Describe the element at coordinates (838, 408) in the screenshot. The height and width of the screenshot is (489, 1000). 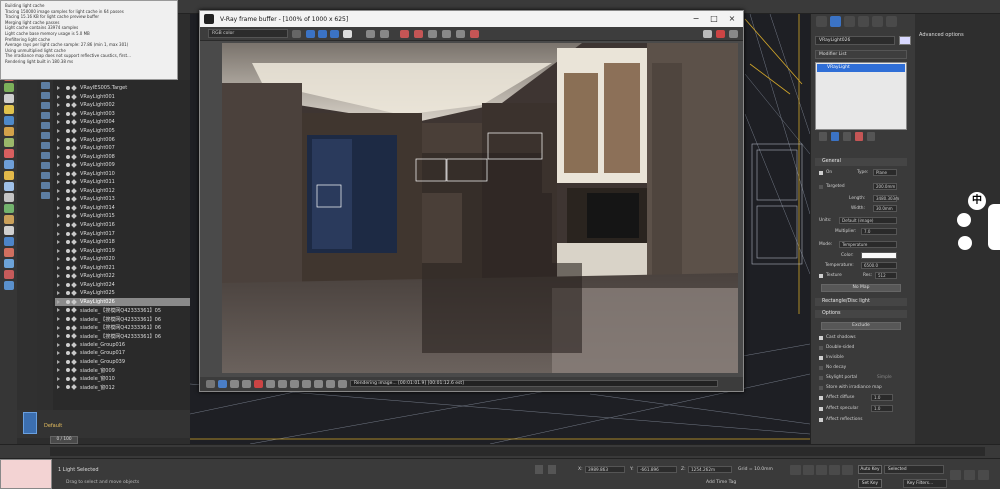
I see `affect-specular-checkbox: Affect specular` at that location.